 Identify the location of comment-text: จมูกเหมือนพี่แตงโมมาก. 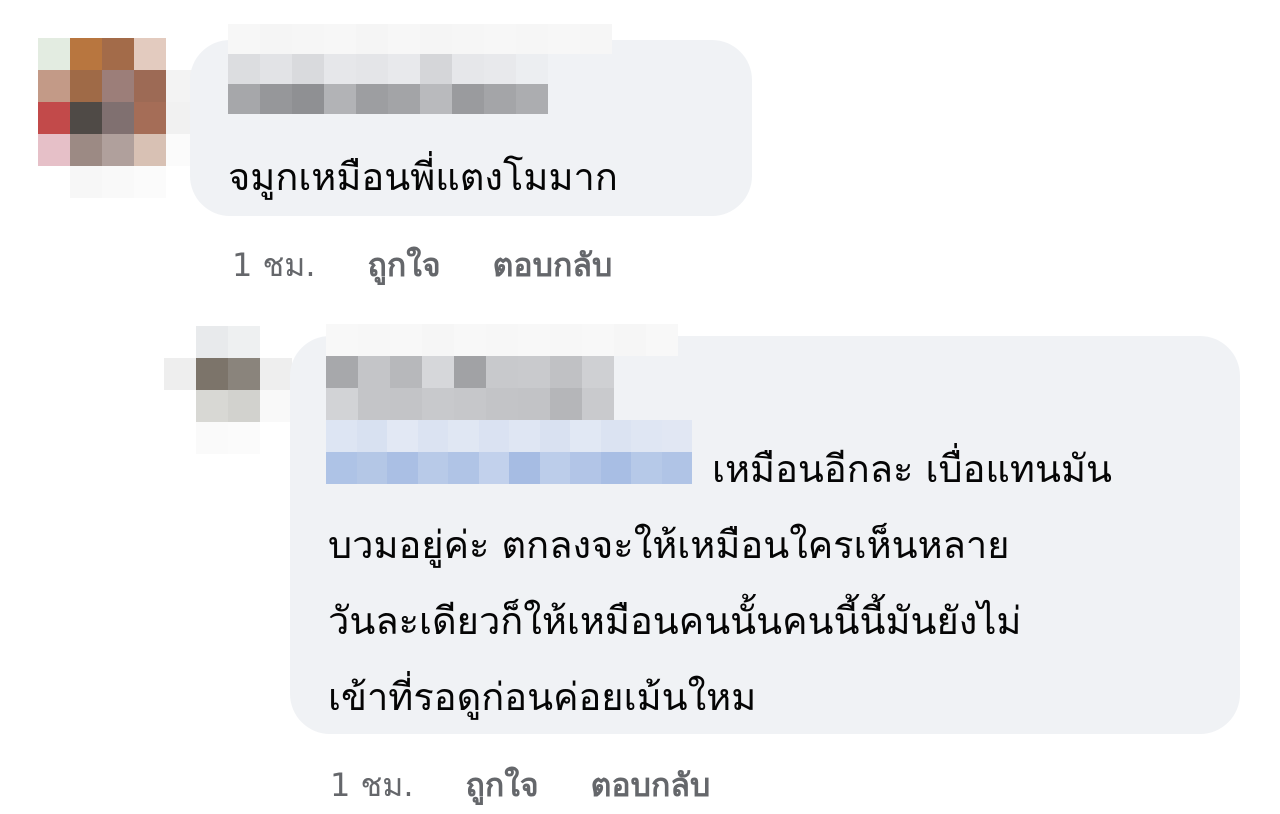
(423, 177).